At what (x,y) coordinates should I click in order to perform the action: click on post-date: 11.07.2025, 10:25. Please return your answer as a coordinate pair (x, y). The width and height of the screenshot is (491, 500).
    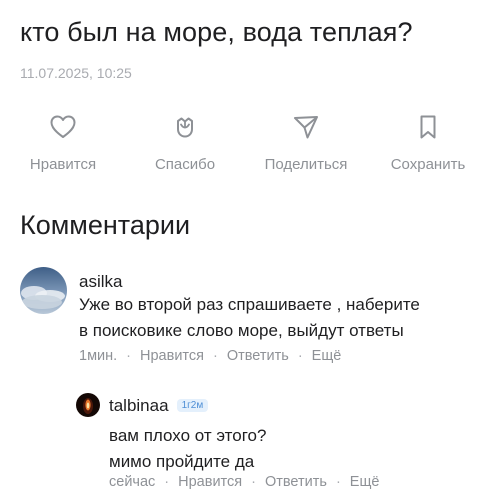
    Looking at the image, I should click on (76, 73).